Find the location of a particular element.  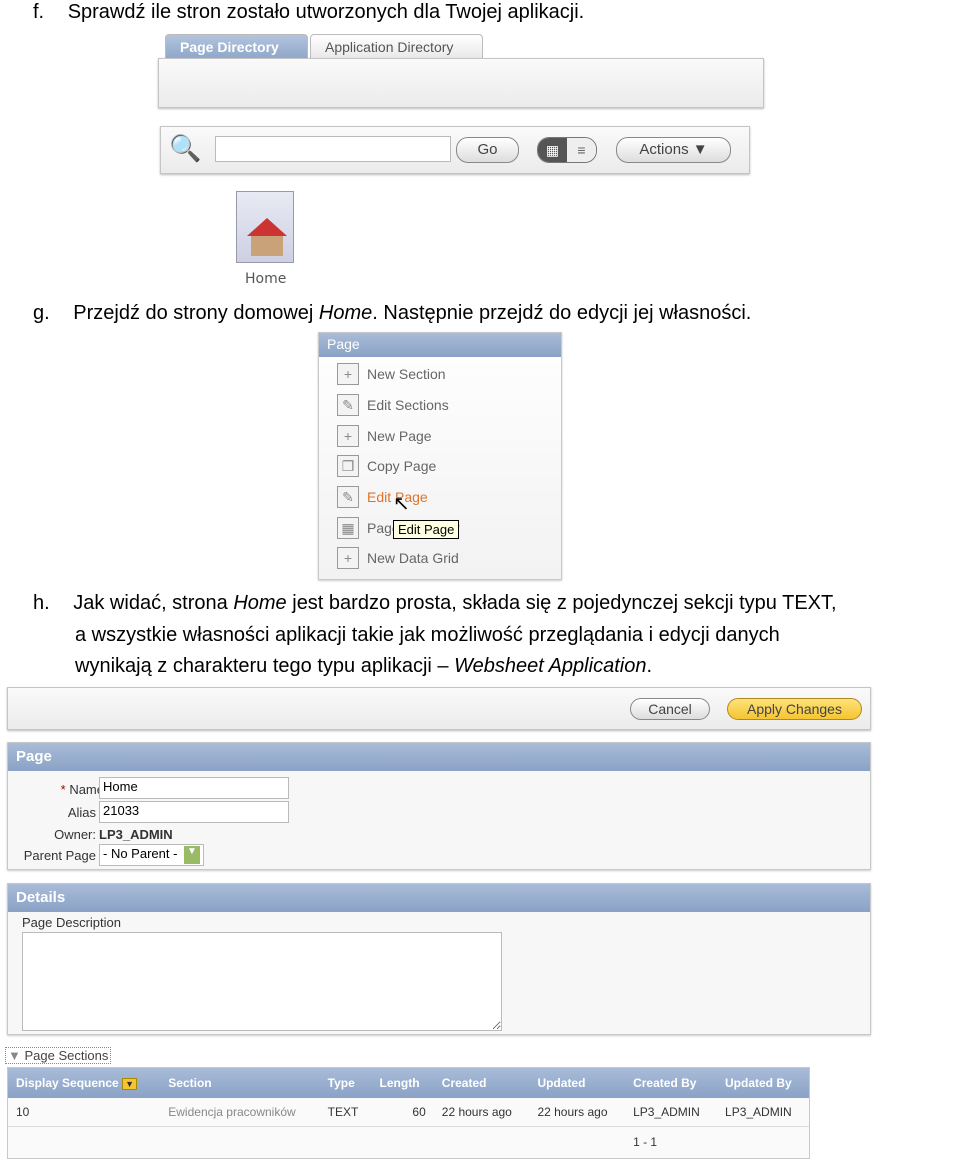

details-panel-title: Details is located at coordinates (439, 898).